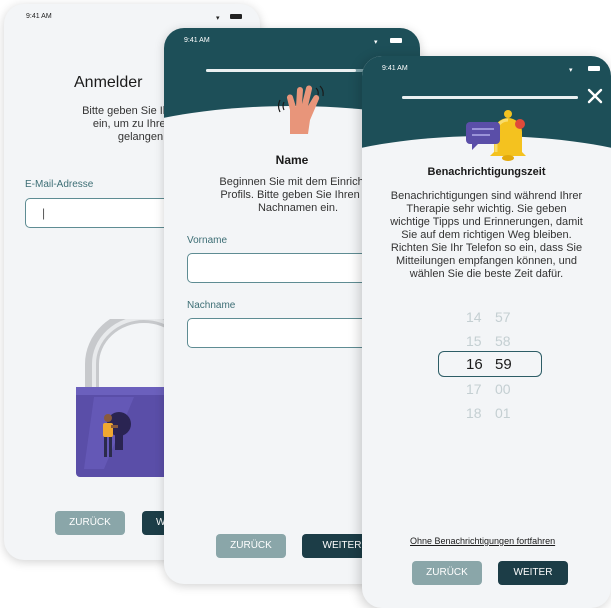 The image size is (611, 608). What do you see at coordinates (482, 541) in the screenshot?
I see `skip-notifications-link: Ohne Benachrichtigungen fortfahren` at bounding box center [482, 541].